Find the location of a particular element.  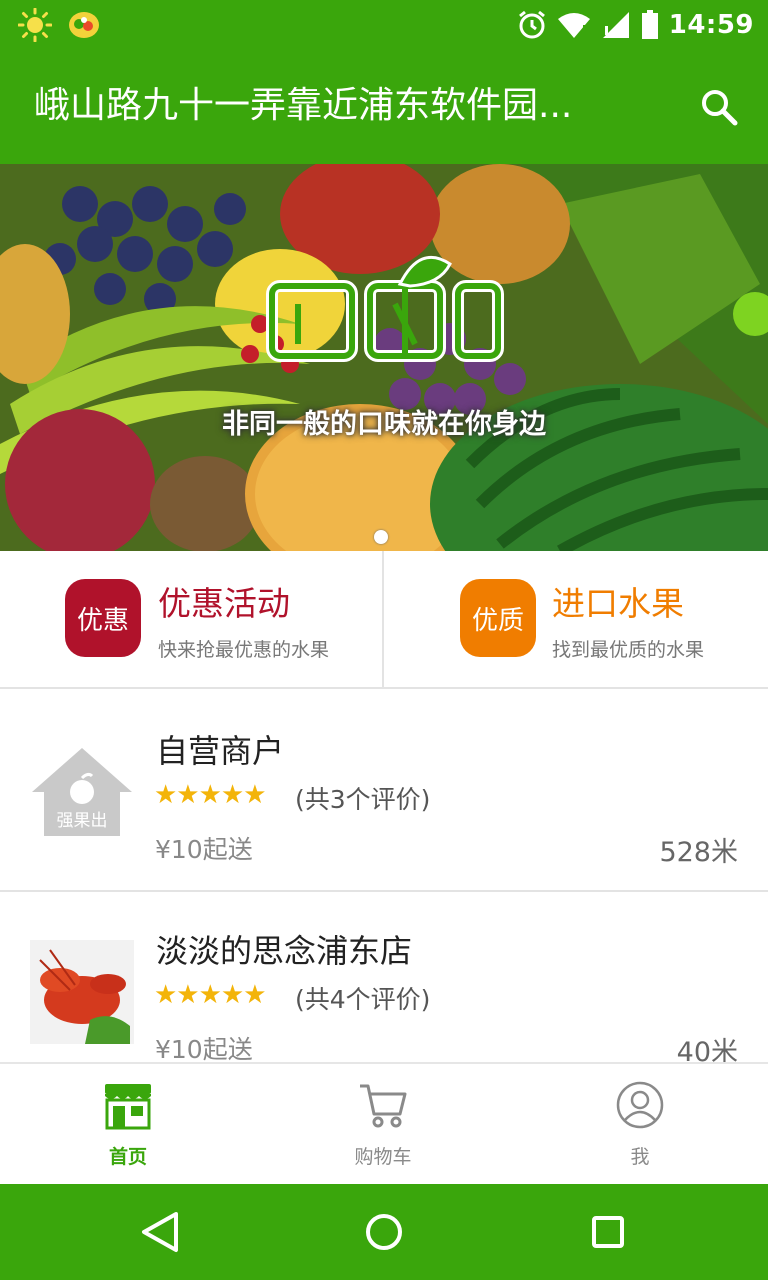

store-icon is located at coordinates (128, 1107).